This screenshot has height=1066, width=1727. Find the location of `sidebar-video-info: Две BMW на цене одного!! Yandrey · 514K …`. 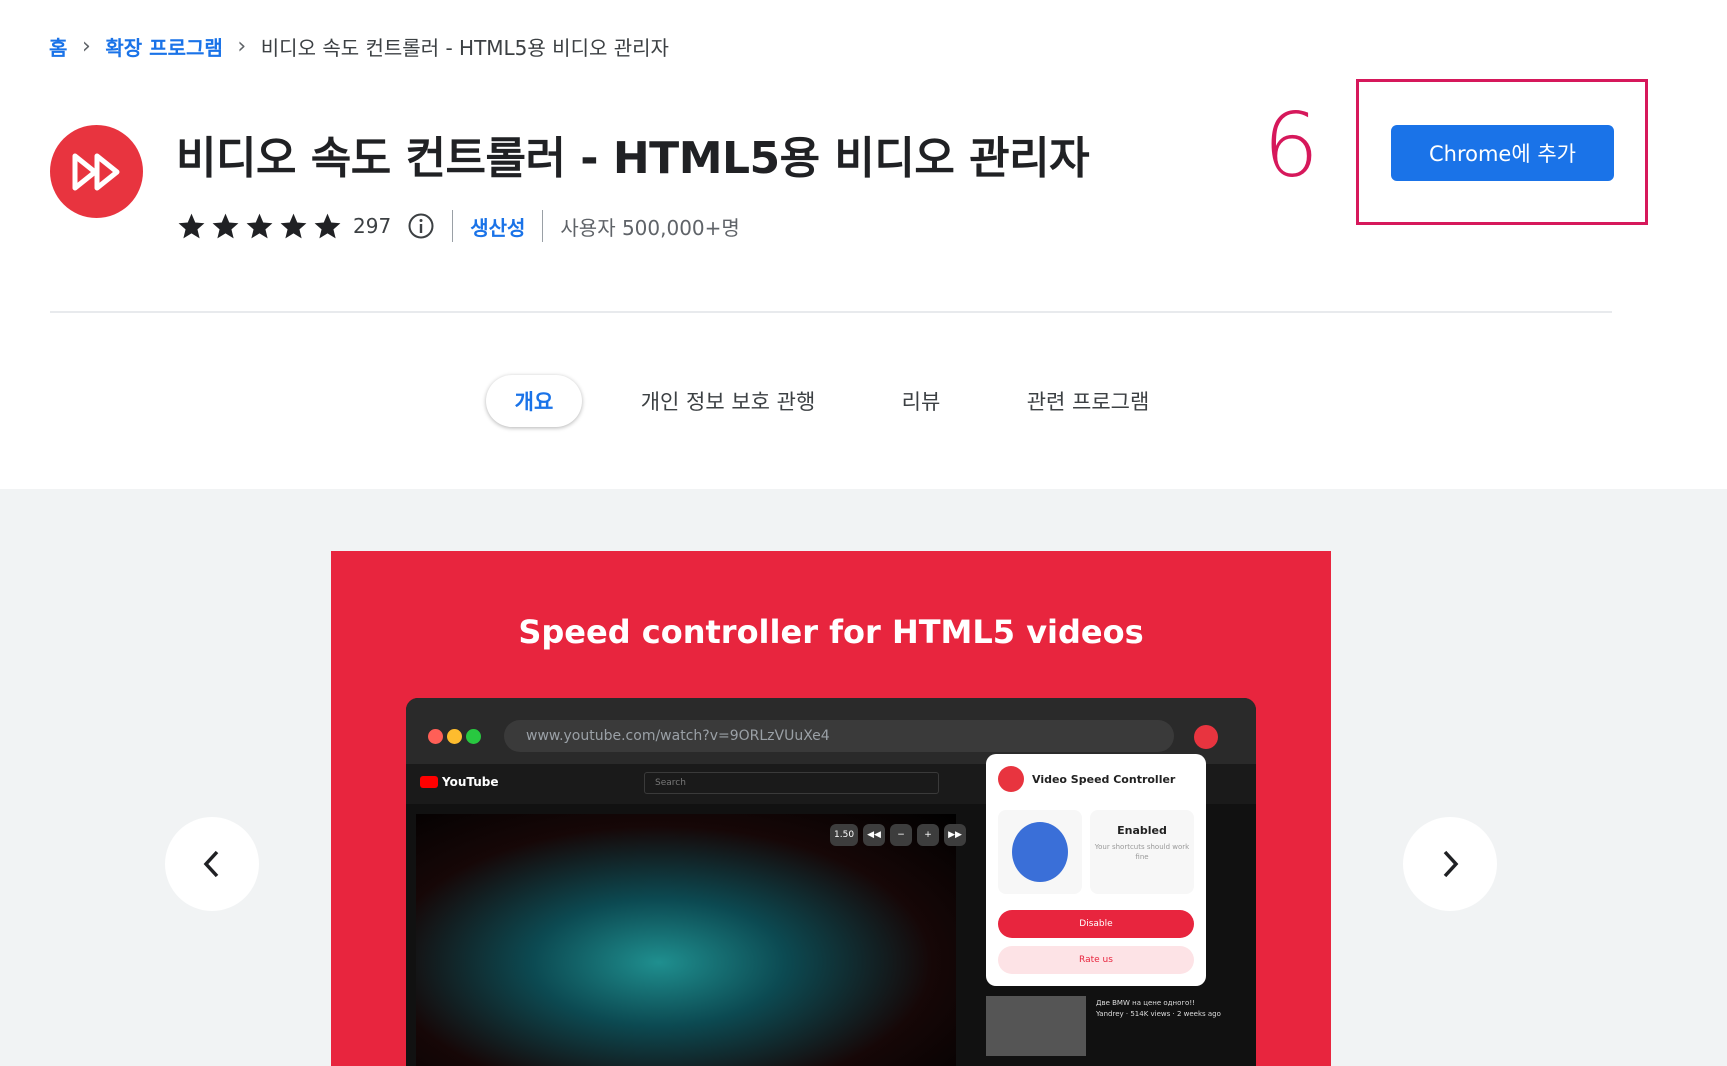

sidebar-video-info: Две BMW на цене одного!! Yandrey · 514K … is located at coordinates (1158, 1008).